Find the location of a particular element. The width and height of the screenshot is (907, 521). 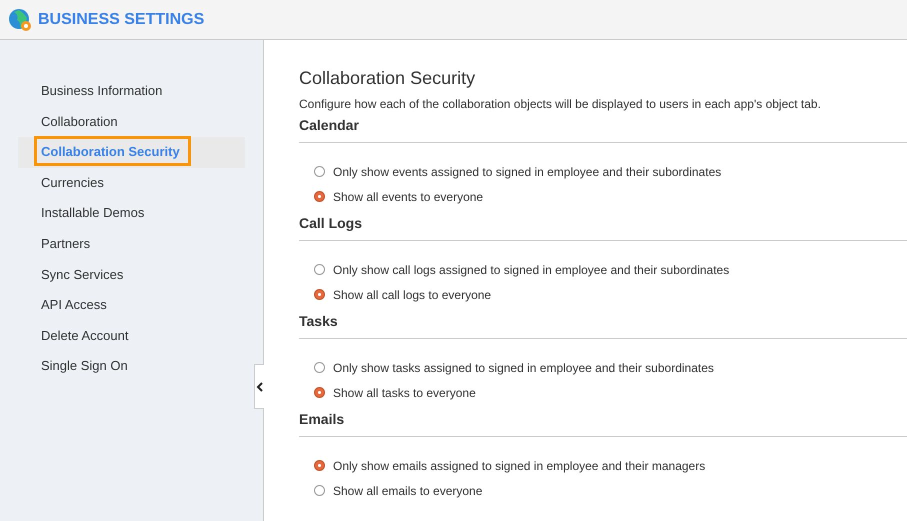

sidebar-item: Currencies is located at coordinates (131, 183).